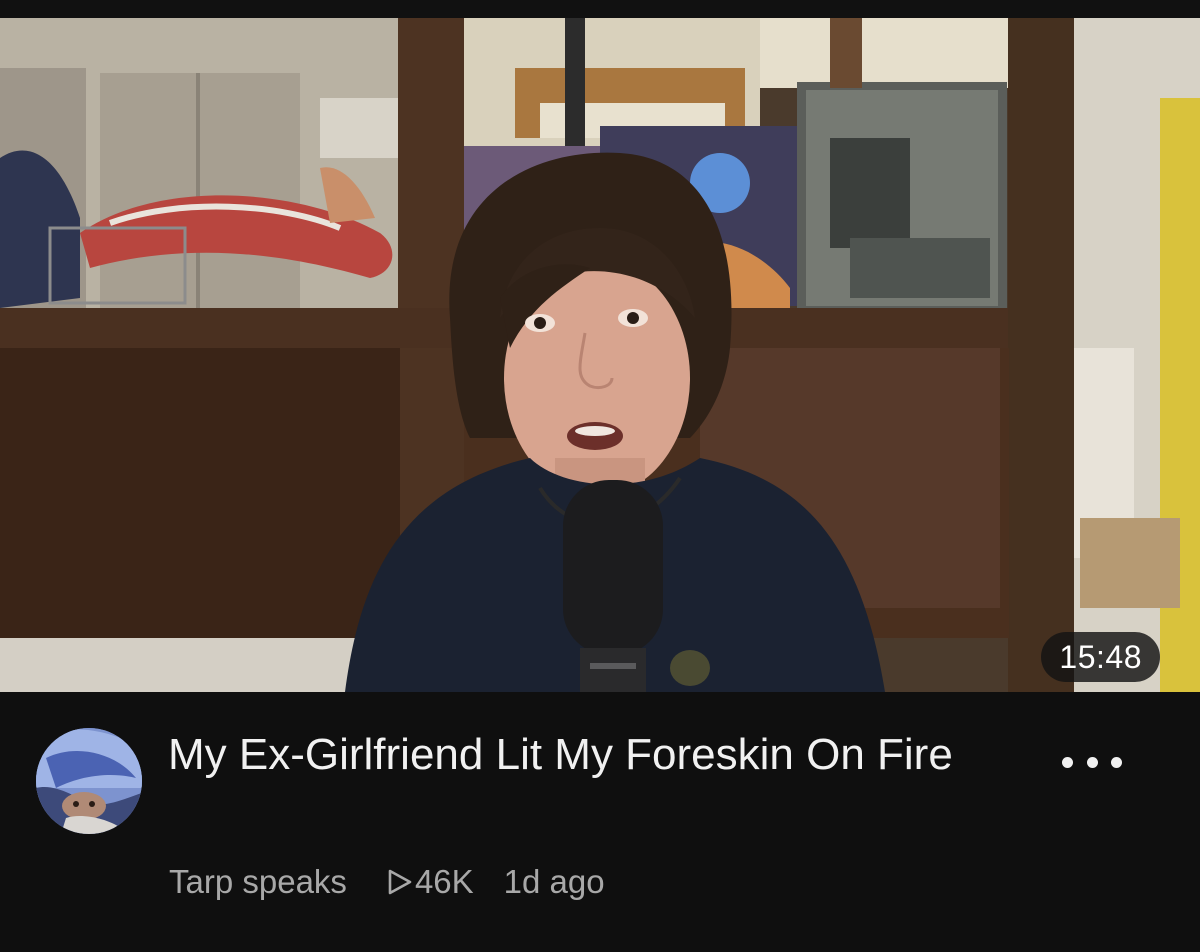 This screenshot has height=952, width=1200. I want to click on avatar-image, so click(89, 781).